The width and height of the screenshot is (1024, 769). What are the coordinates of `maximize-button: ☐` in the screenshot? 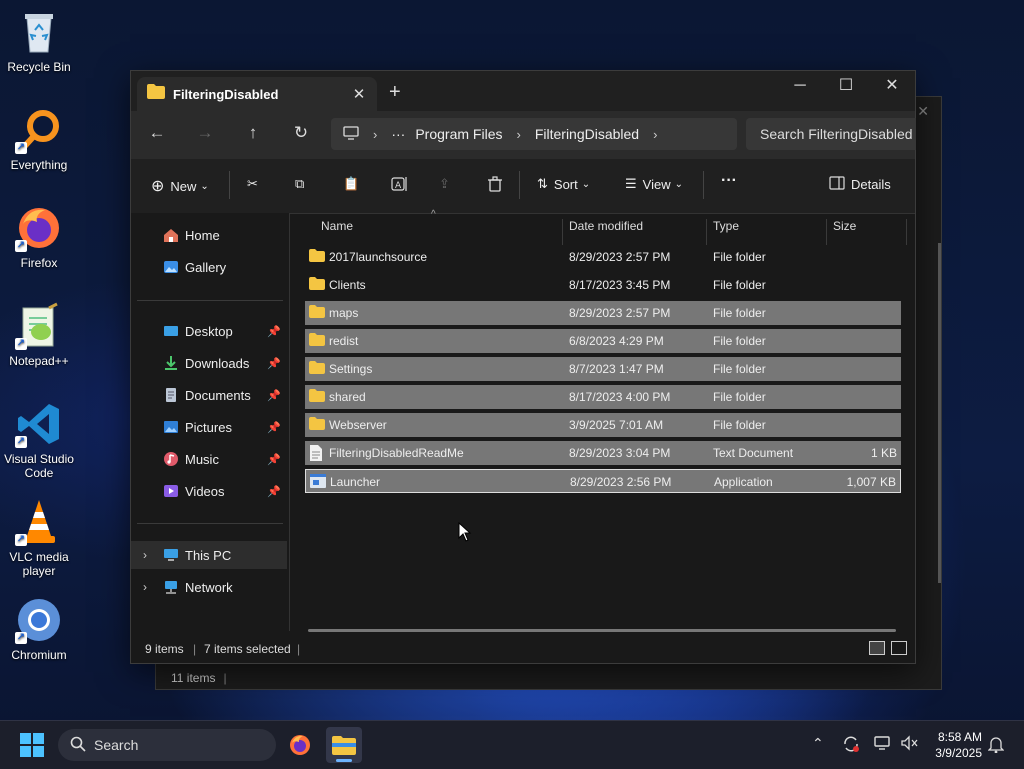 It's located at (846, 87).